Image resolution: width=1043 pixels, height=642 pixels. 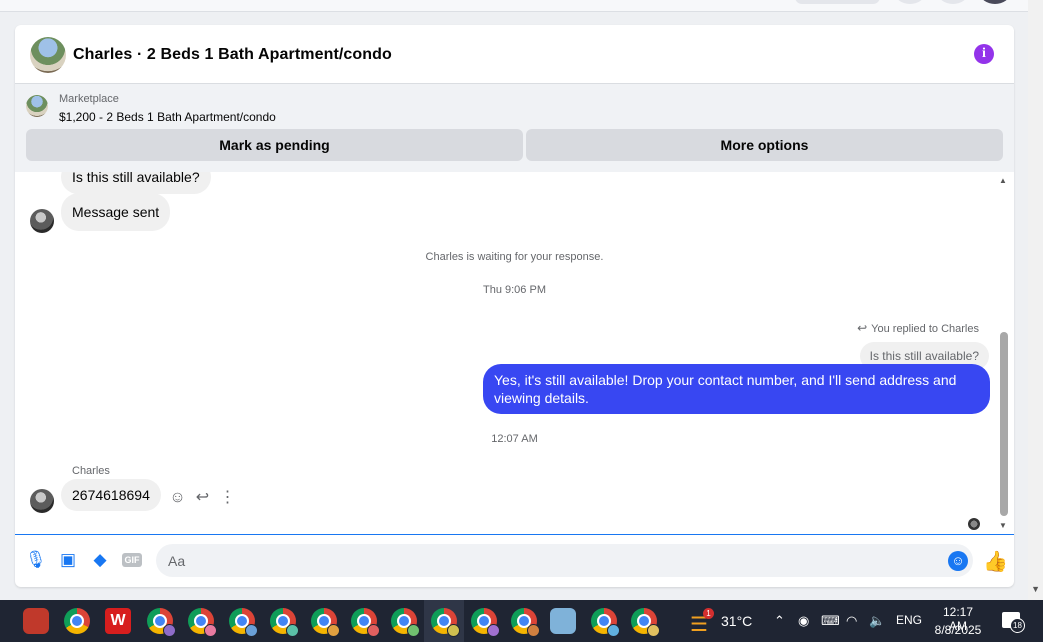 I want to click on seen-avatar, so click(x=974, y=524).